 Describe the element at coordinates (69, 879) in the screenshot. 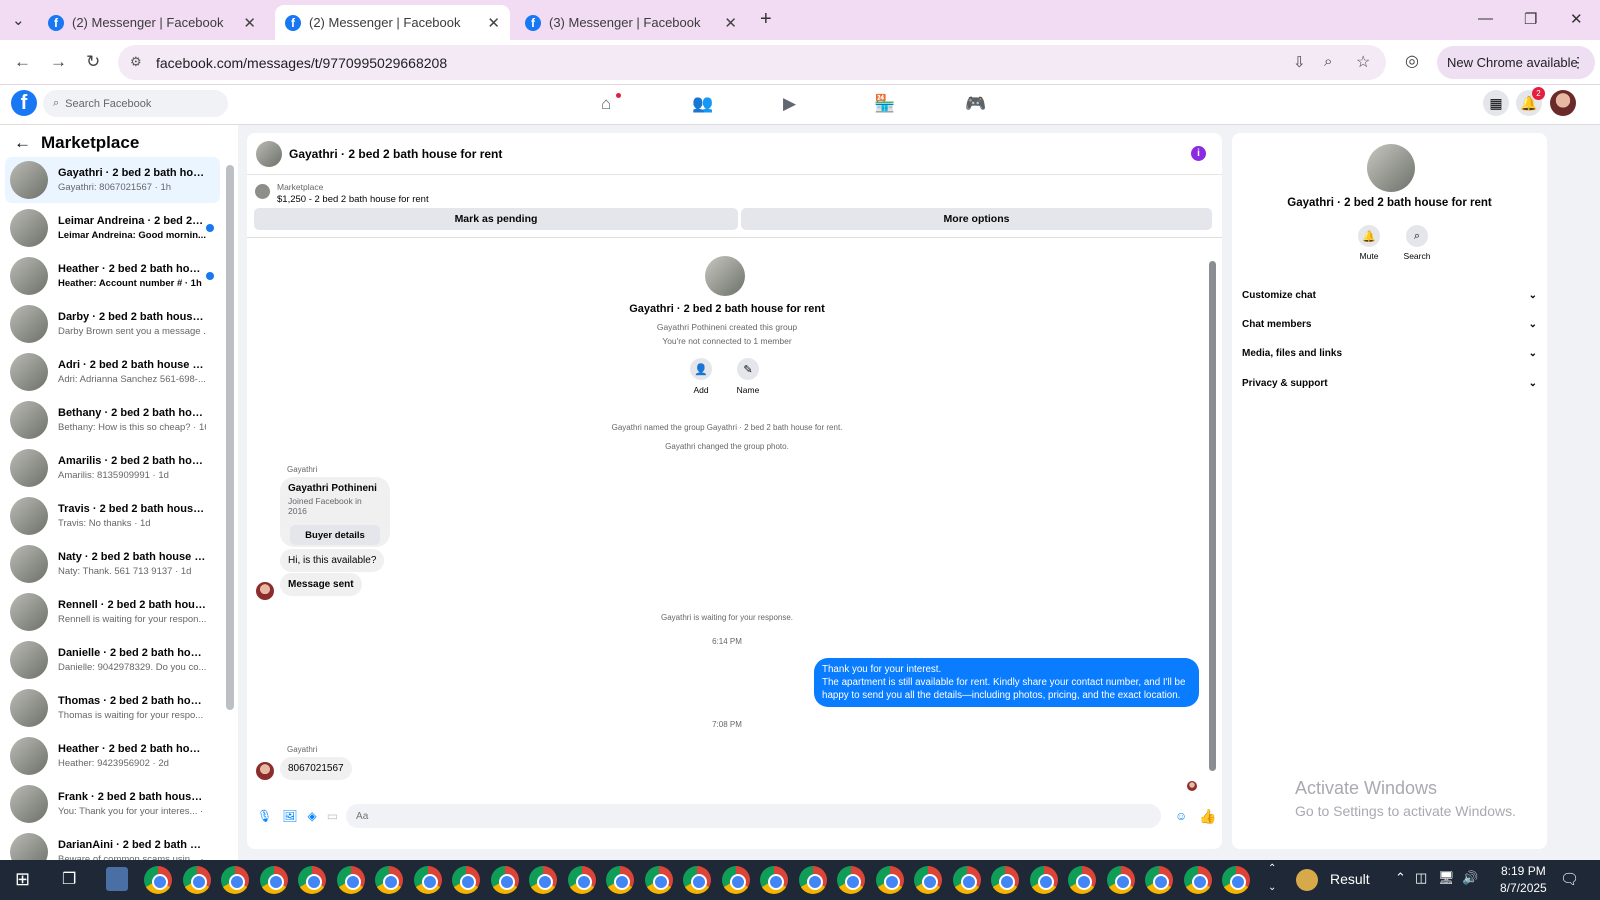

I see `task-view-icon: ❐` at that location.